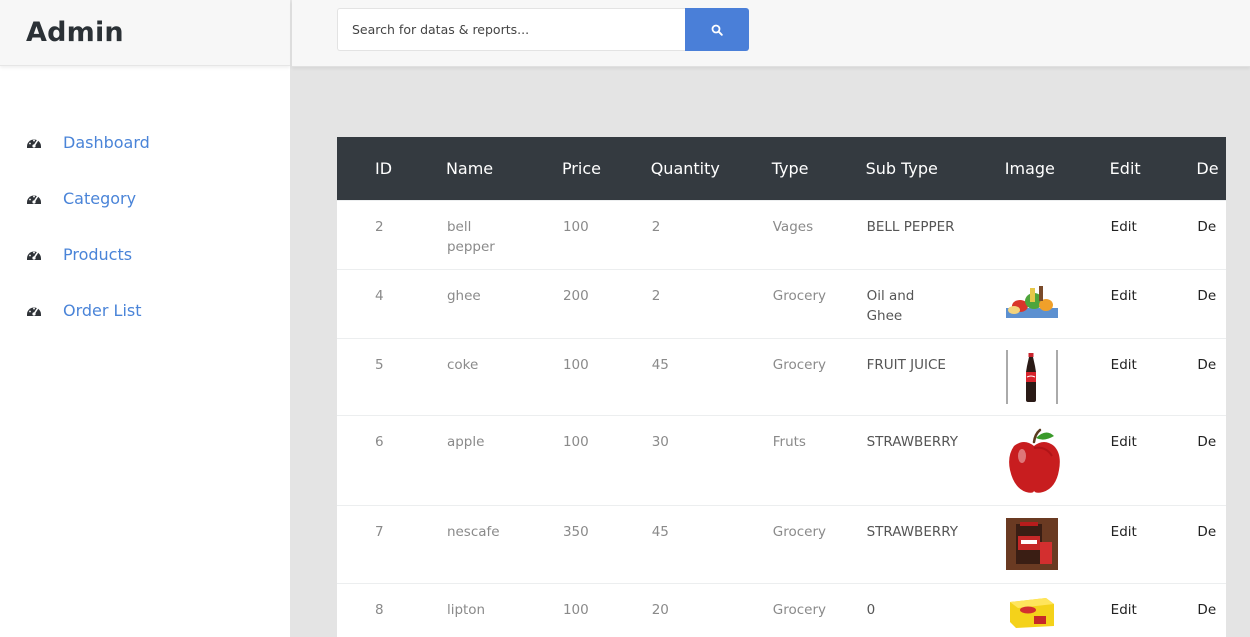  Describe the element at coordinates (606, 543) in the screenshot. I see `cell-price: 350` at that location.